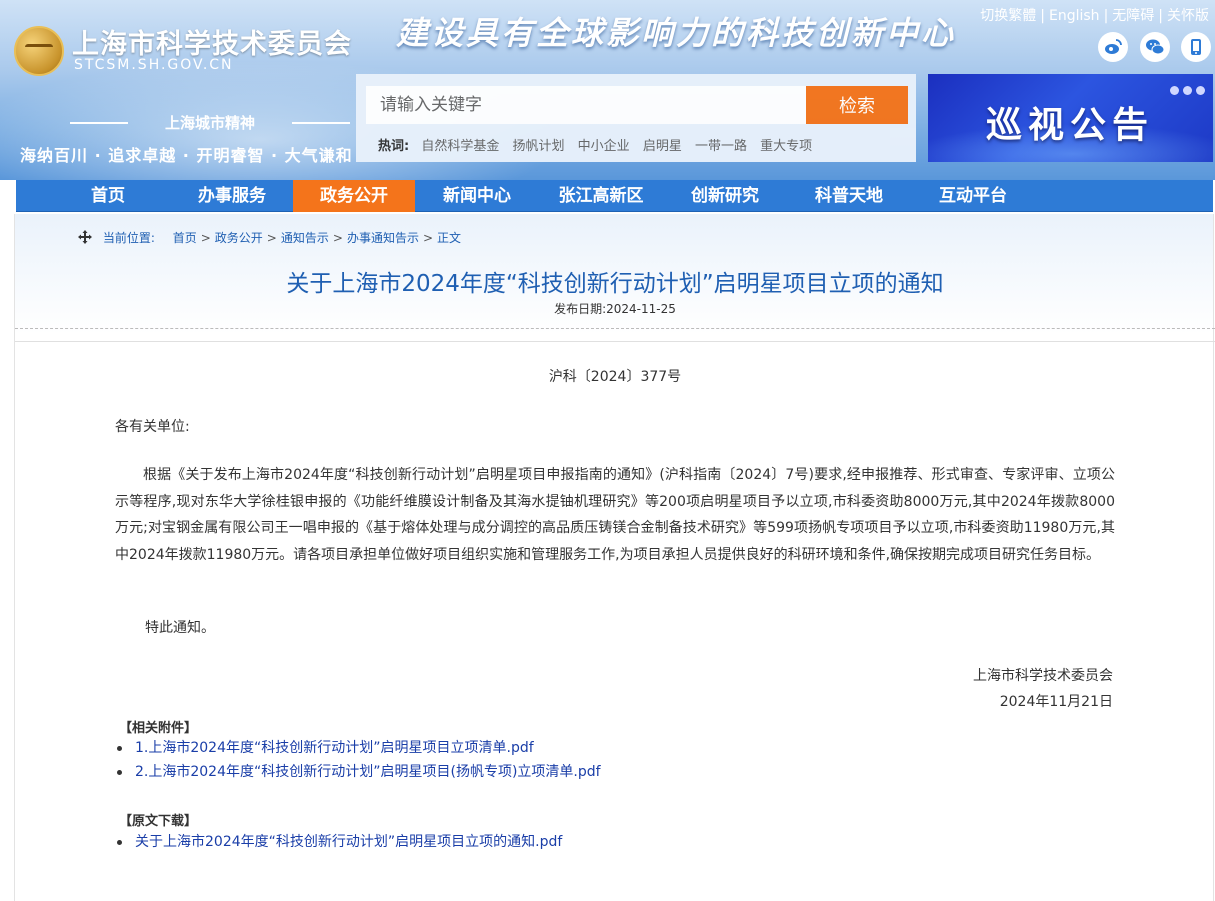 This screenshot has width=1215, height=901. I want to click on weibo-icon, so click(1113, 47).